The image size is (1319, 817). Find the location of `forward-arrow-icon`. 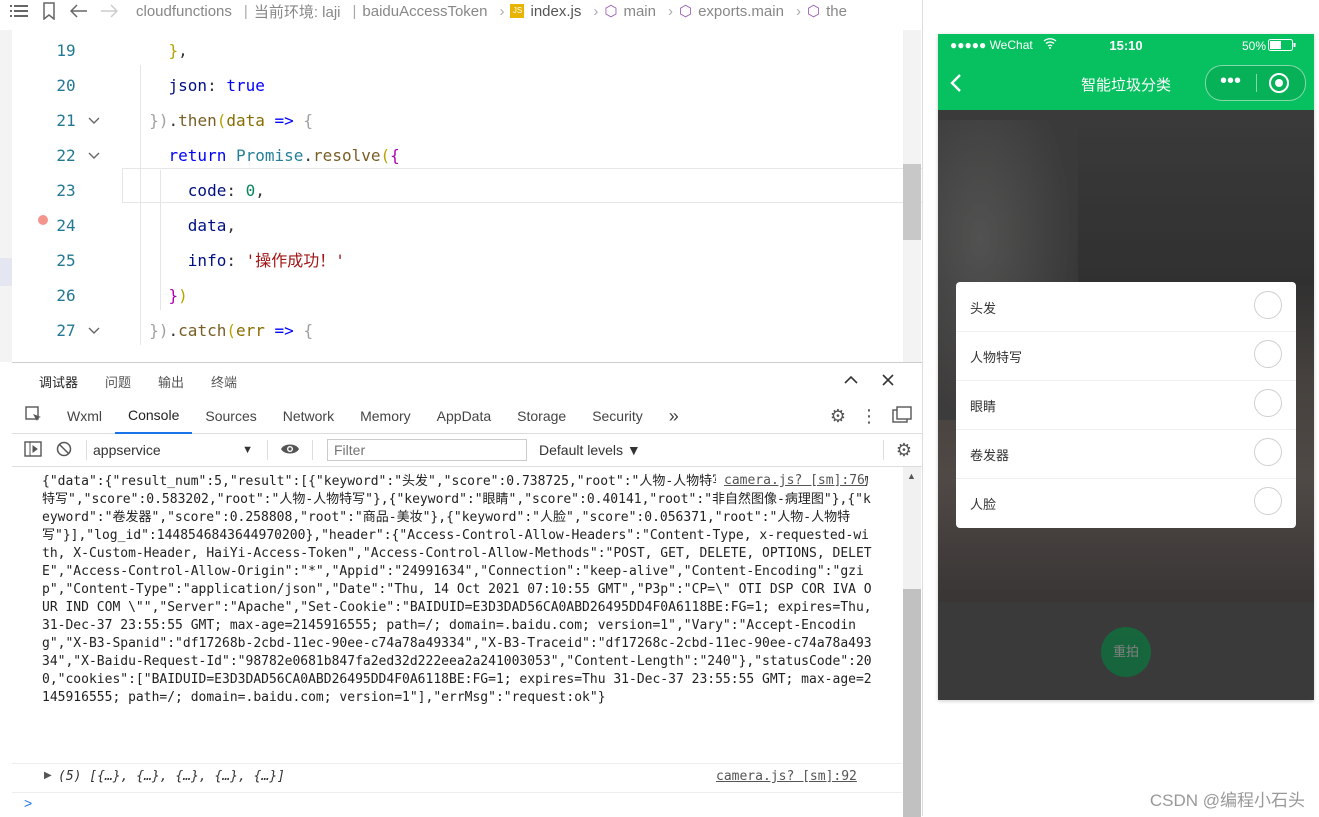

forward-arrow-icon is located at coordinates (109, 11).